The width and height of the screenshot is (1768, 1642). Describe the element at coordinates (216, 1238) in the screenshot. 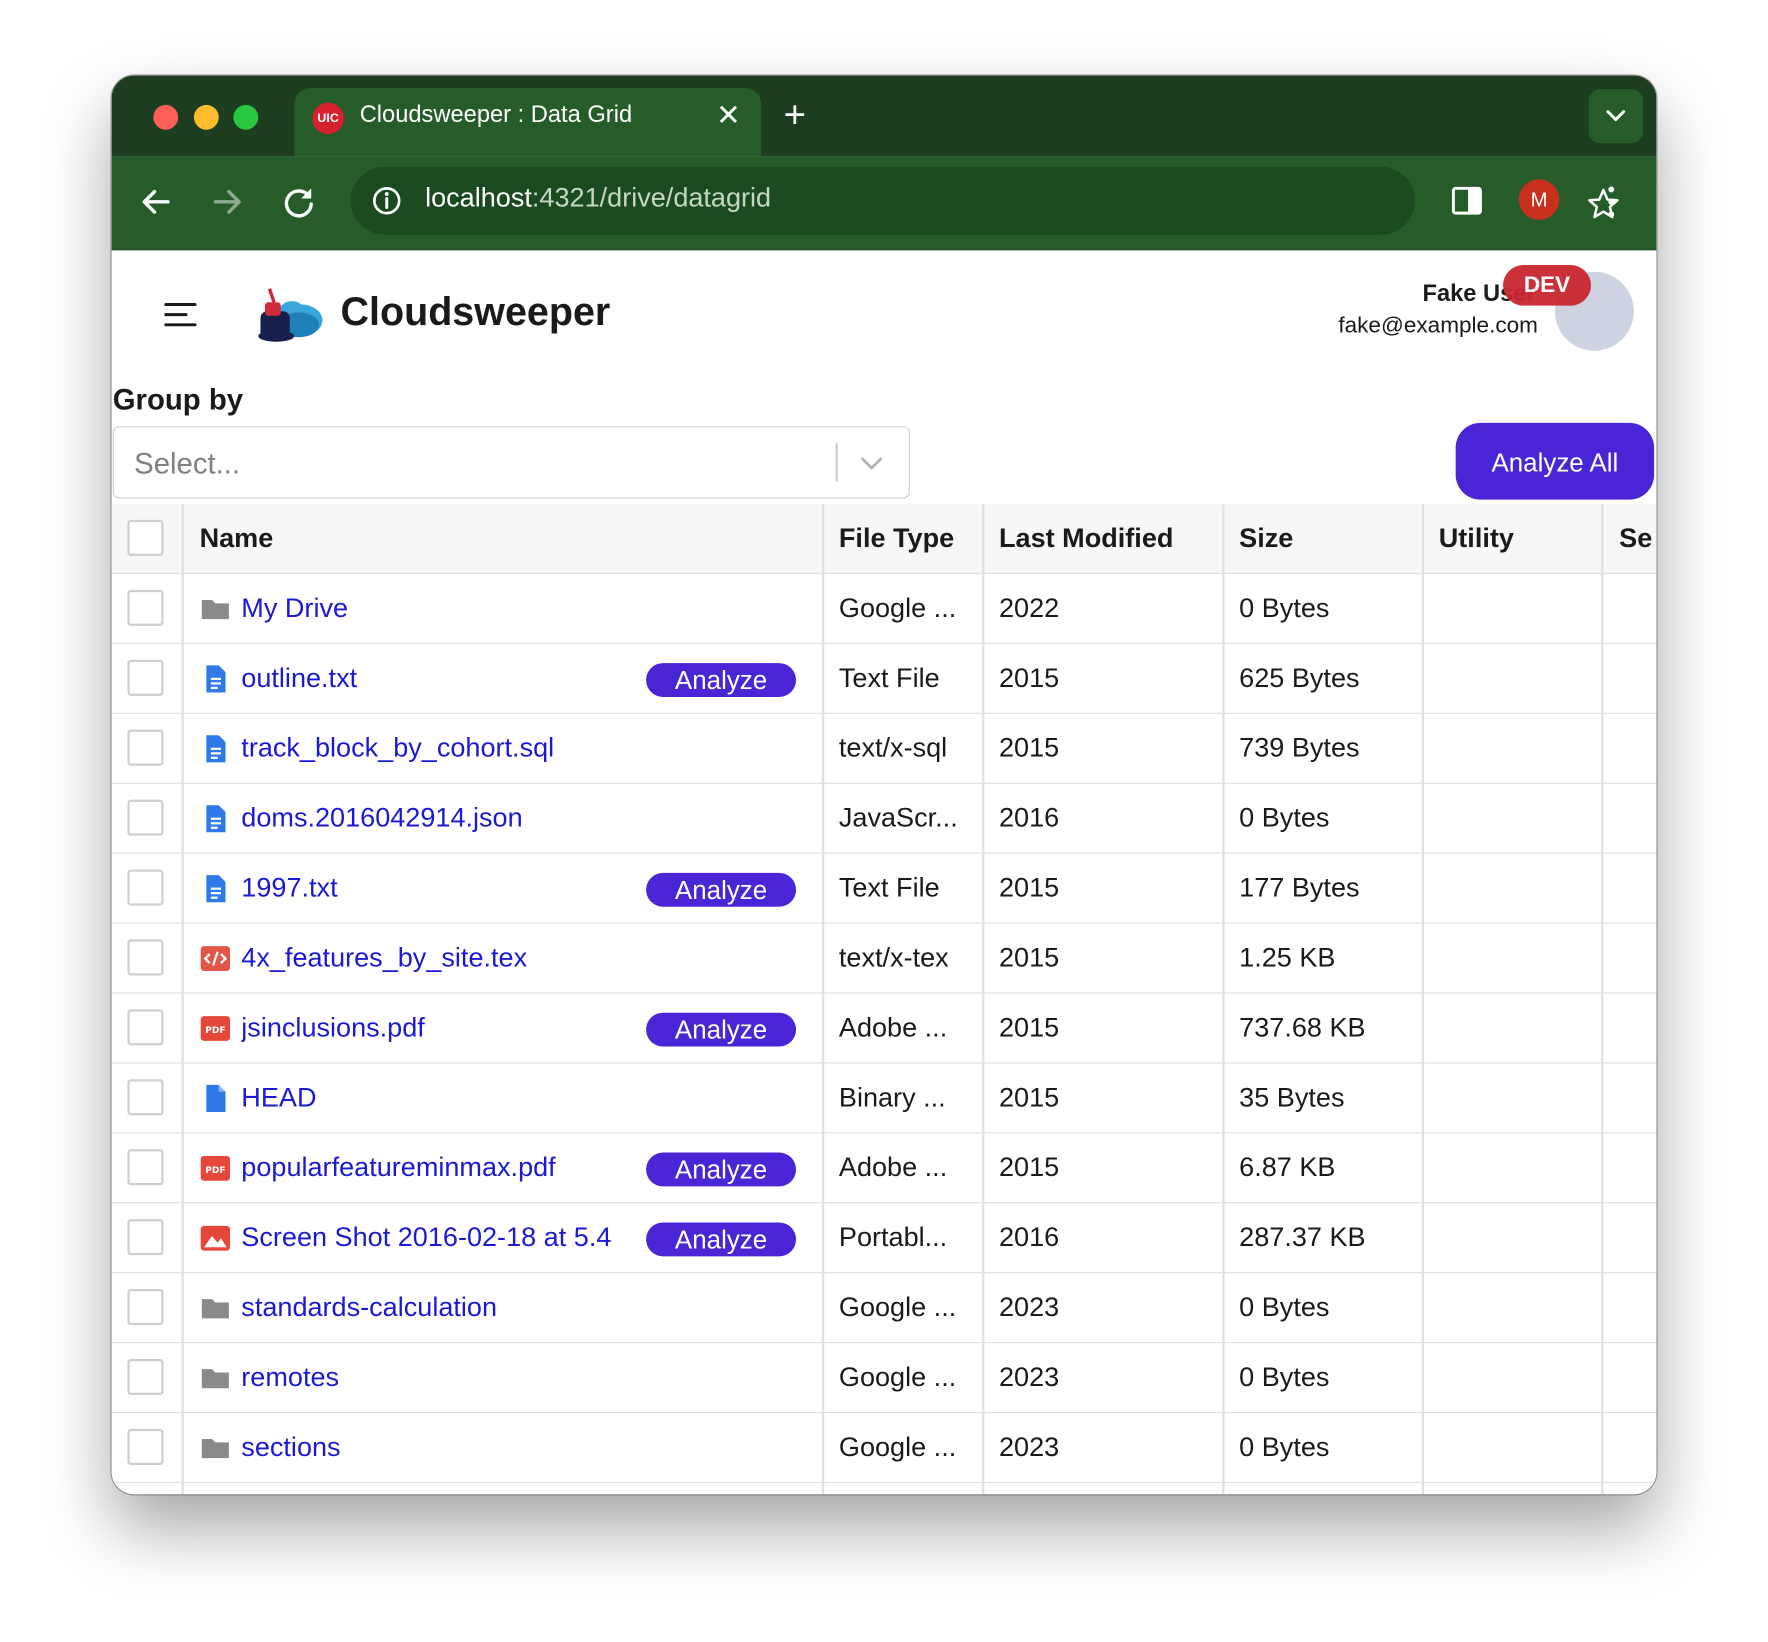

I see `image-icon` at that location.